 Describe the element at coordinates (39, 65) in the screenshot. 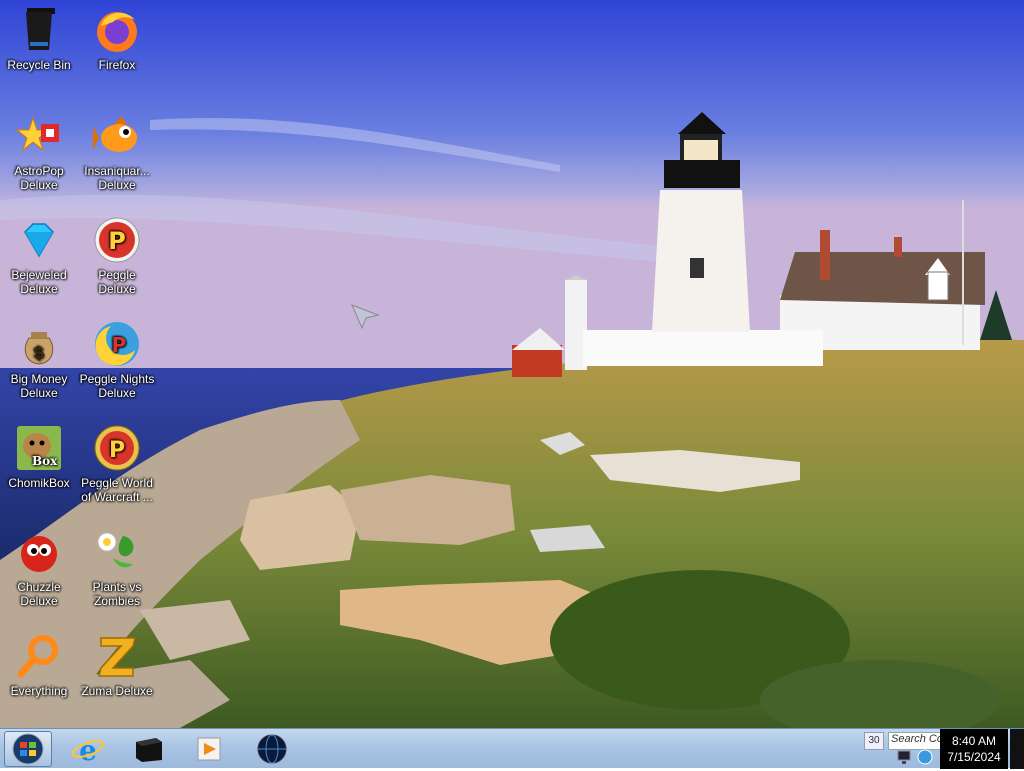

I see `desktop-icon-label: Recycle Bin` at that location.